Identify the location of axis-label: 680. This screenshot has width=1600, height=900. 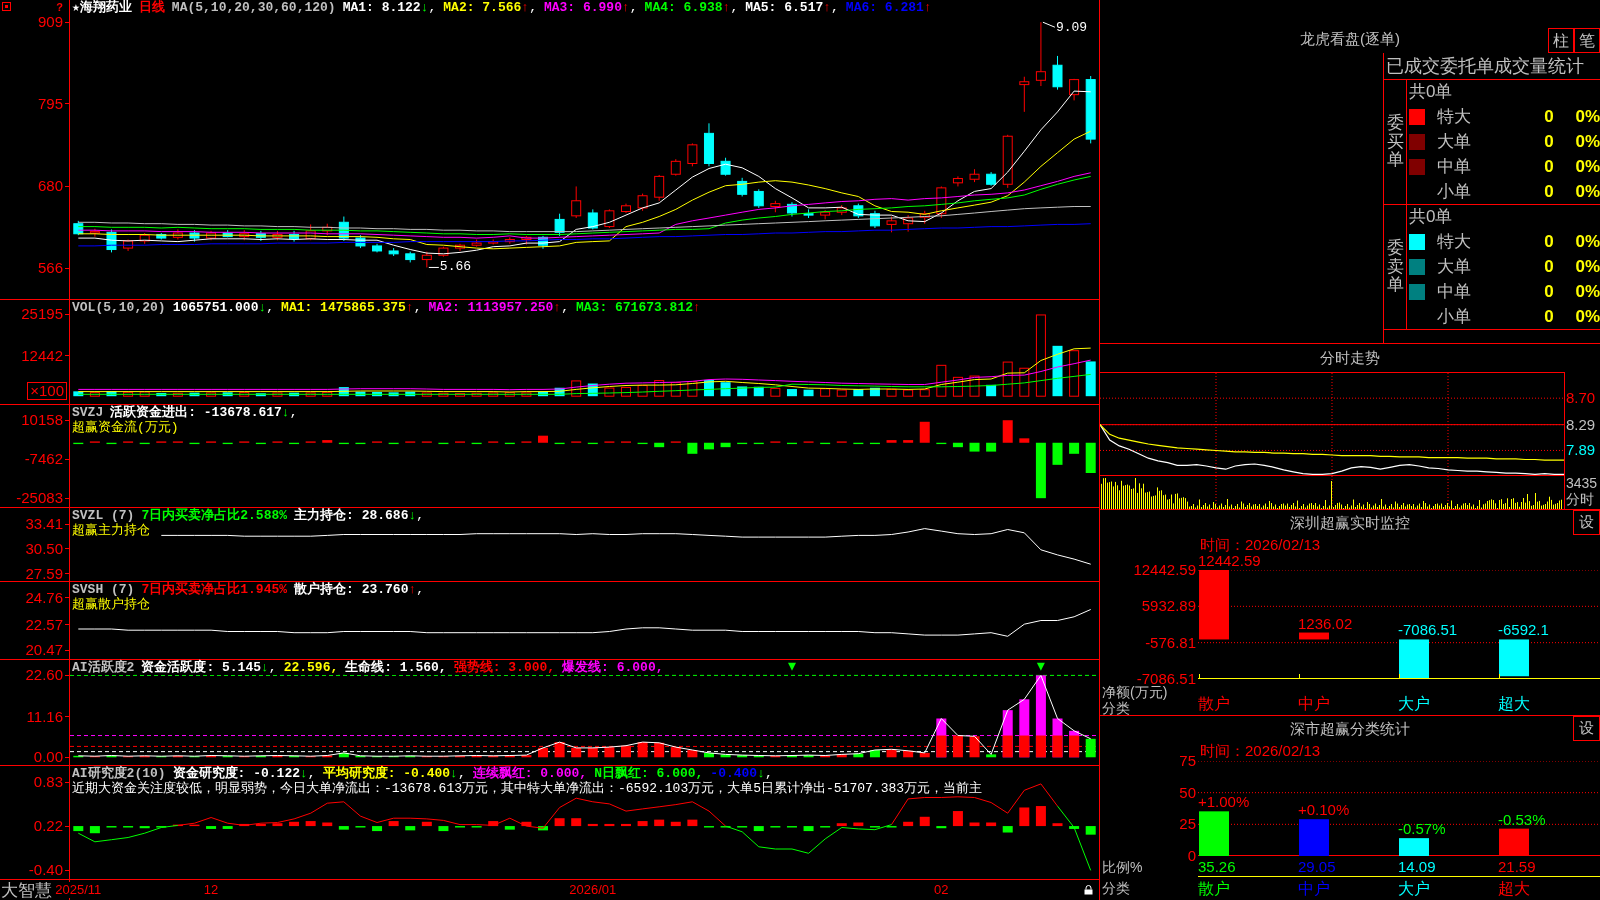
(50, 186).